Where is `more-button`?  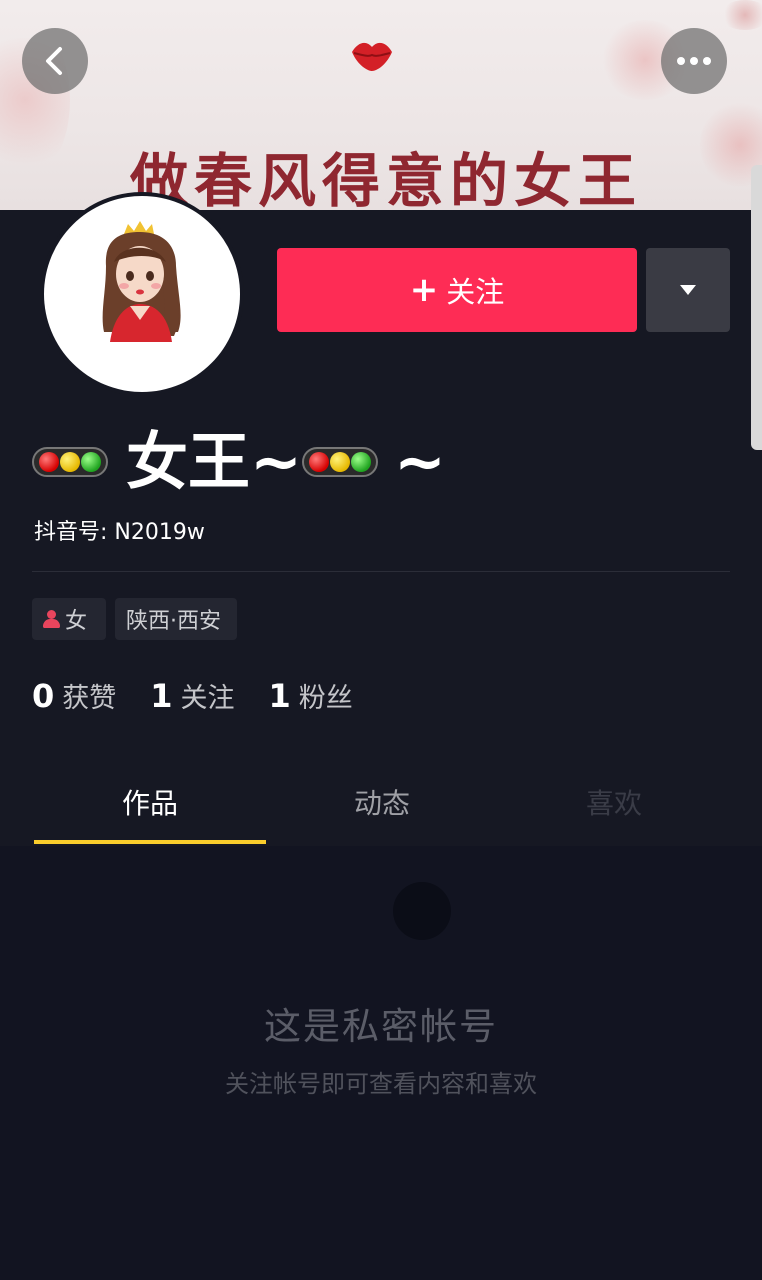 more-button is located at coordinates (694, 61).